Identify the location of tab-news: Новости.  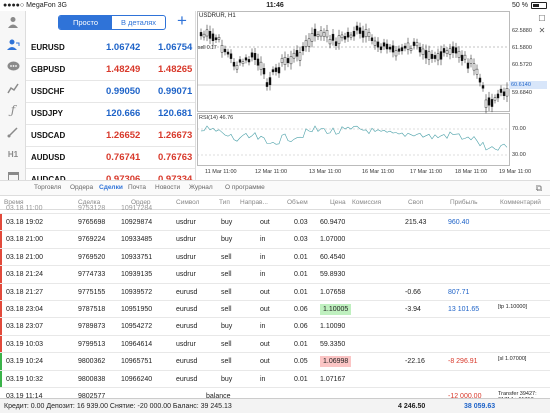
(167, 187).